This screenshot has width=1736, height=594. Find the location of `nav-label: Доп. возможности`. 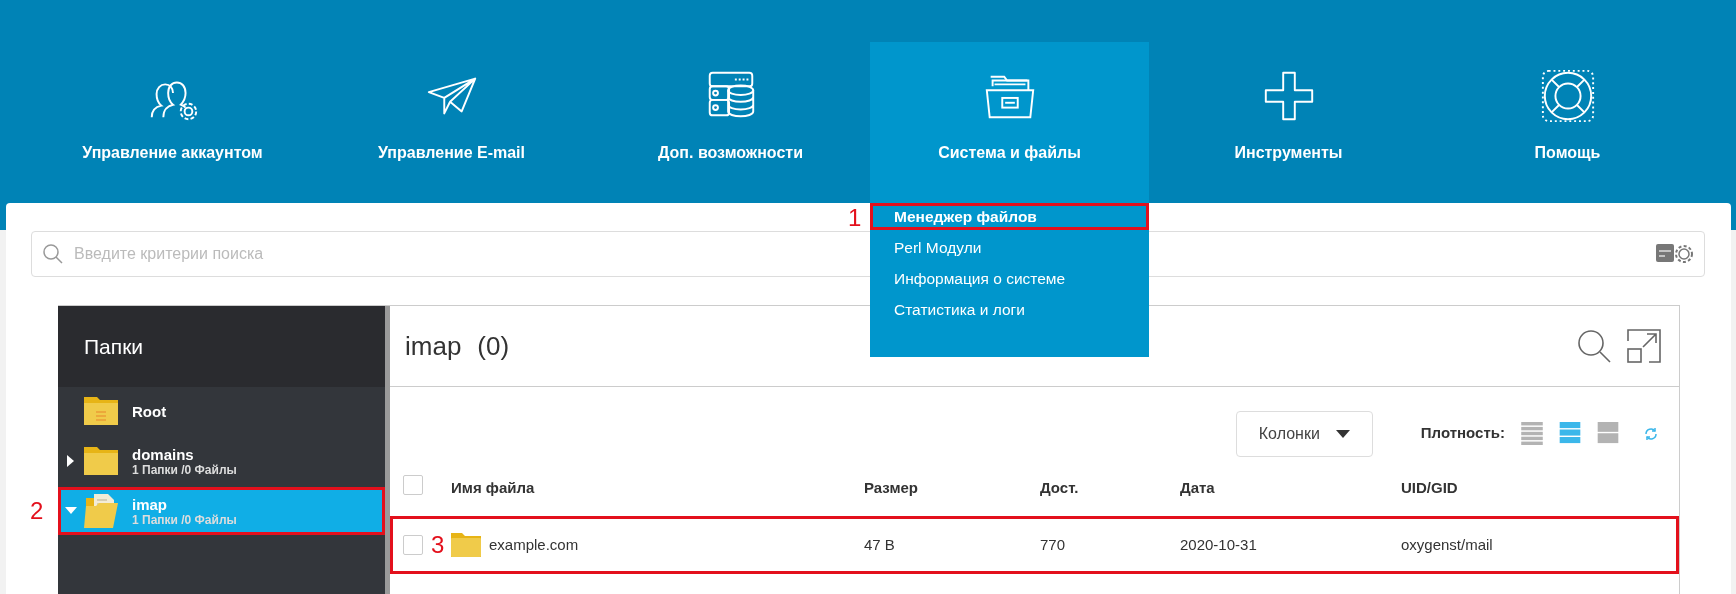

nav-label: Доп. возможности is located at coordinates (730, 153).